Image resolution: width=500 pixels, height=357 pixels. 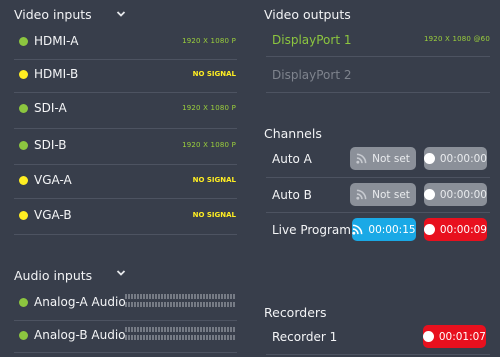 I want to click on input-label: SDI-B, so click(x=50, y=145).